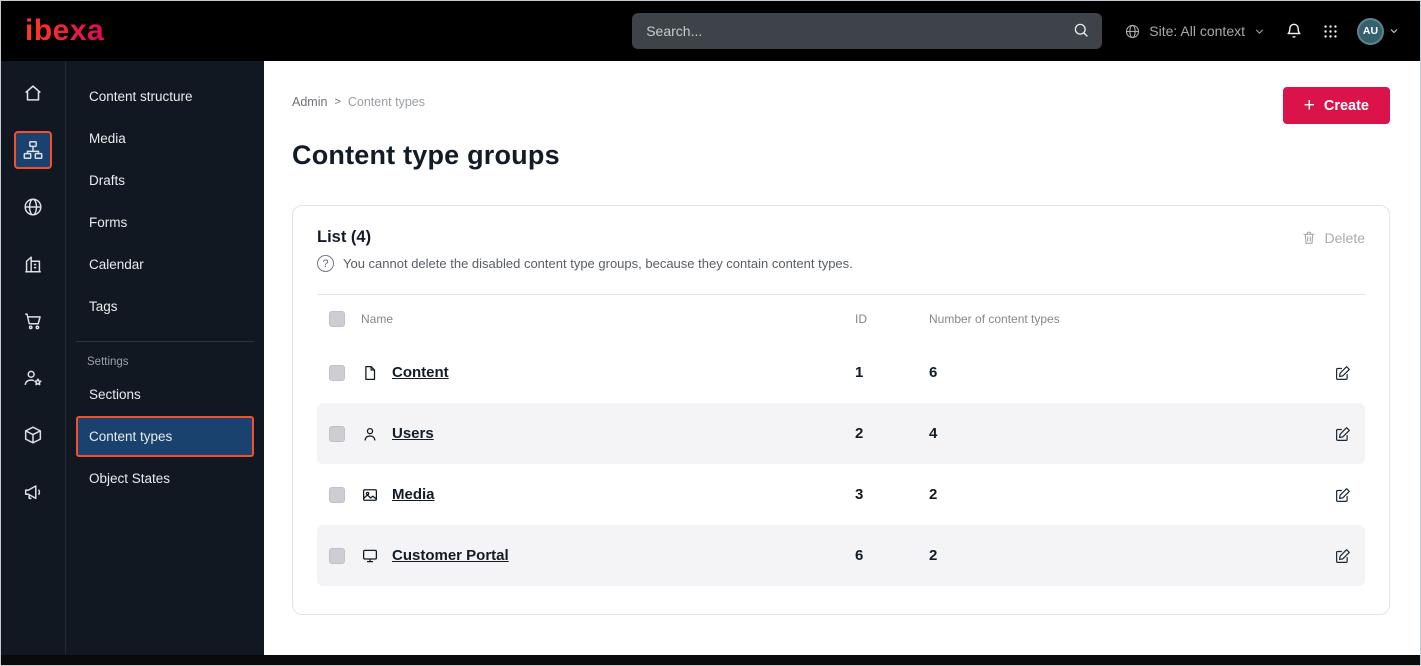 Image resolution: width=1421 pixels, height=666 pixels. I want to click on user-menu: AU, so click(1378, 31).